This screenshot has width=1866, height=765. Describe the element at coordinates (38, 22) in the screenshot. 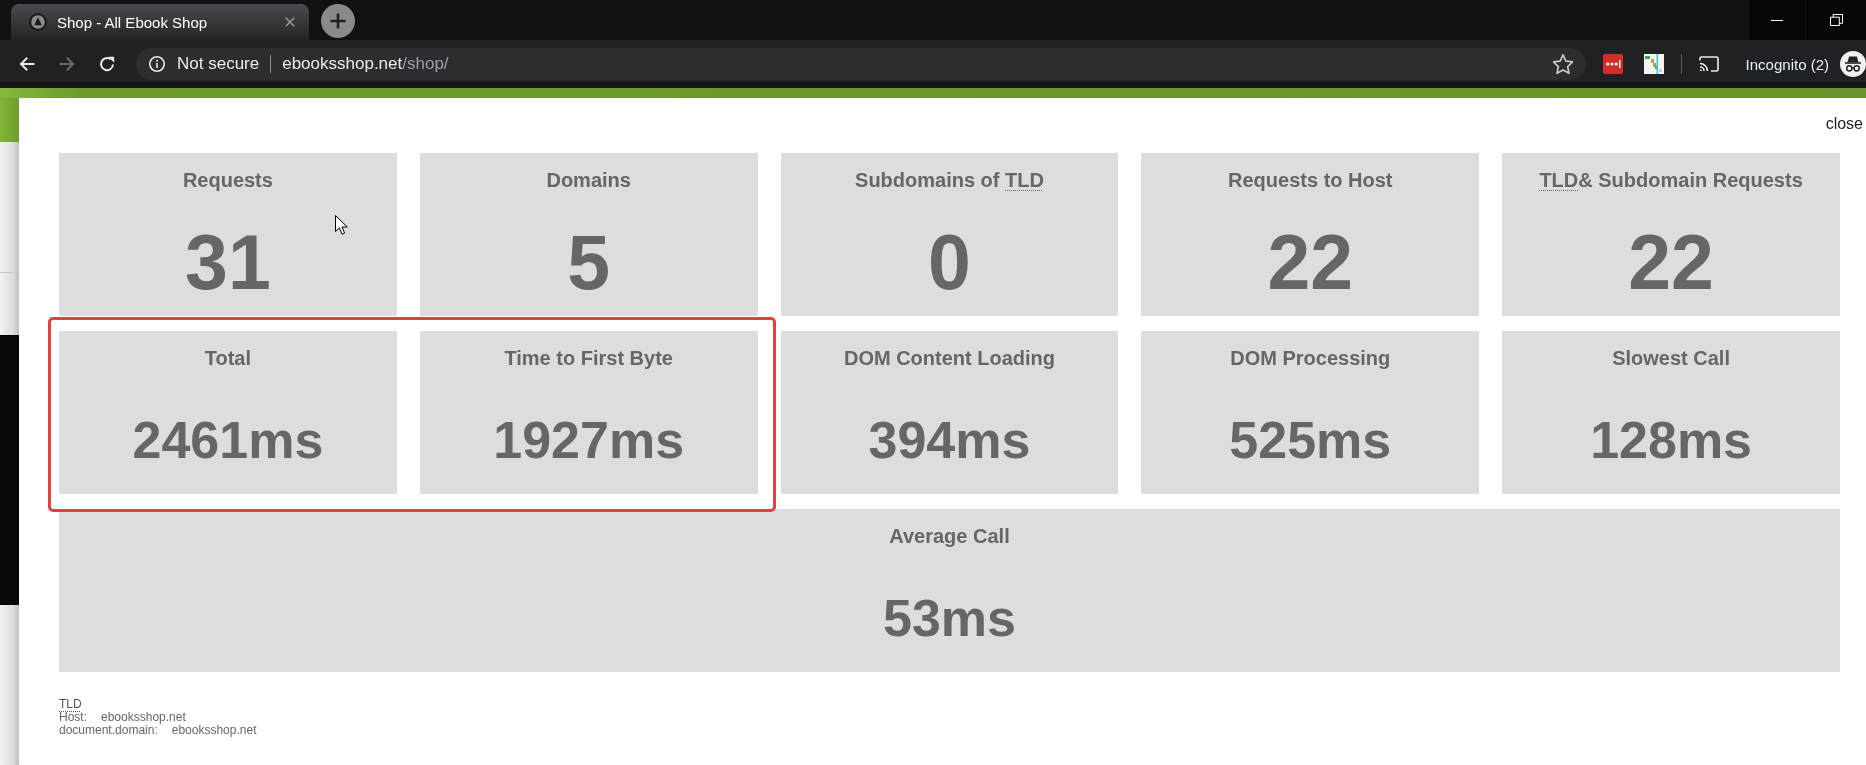

I see `triangle-logo-icon` at that location.